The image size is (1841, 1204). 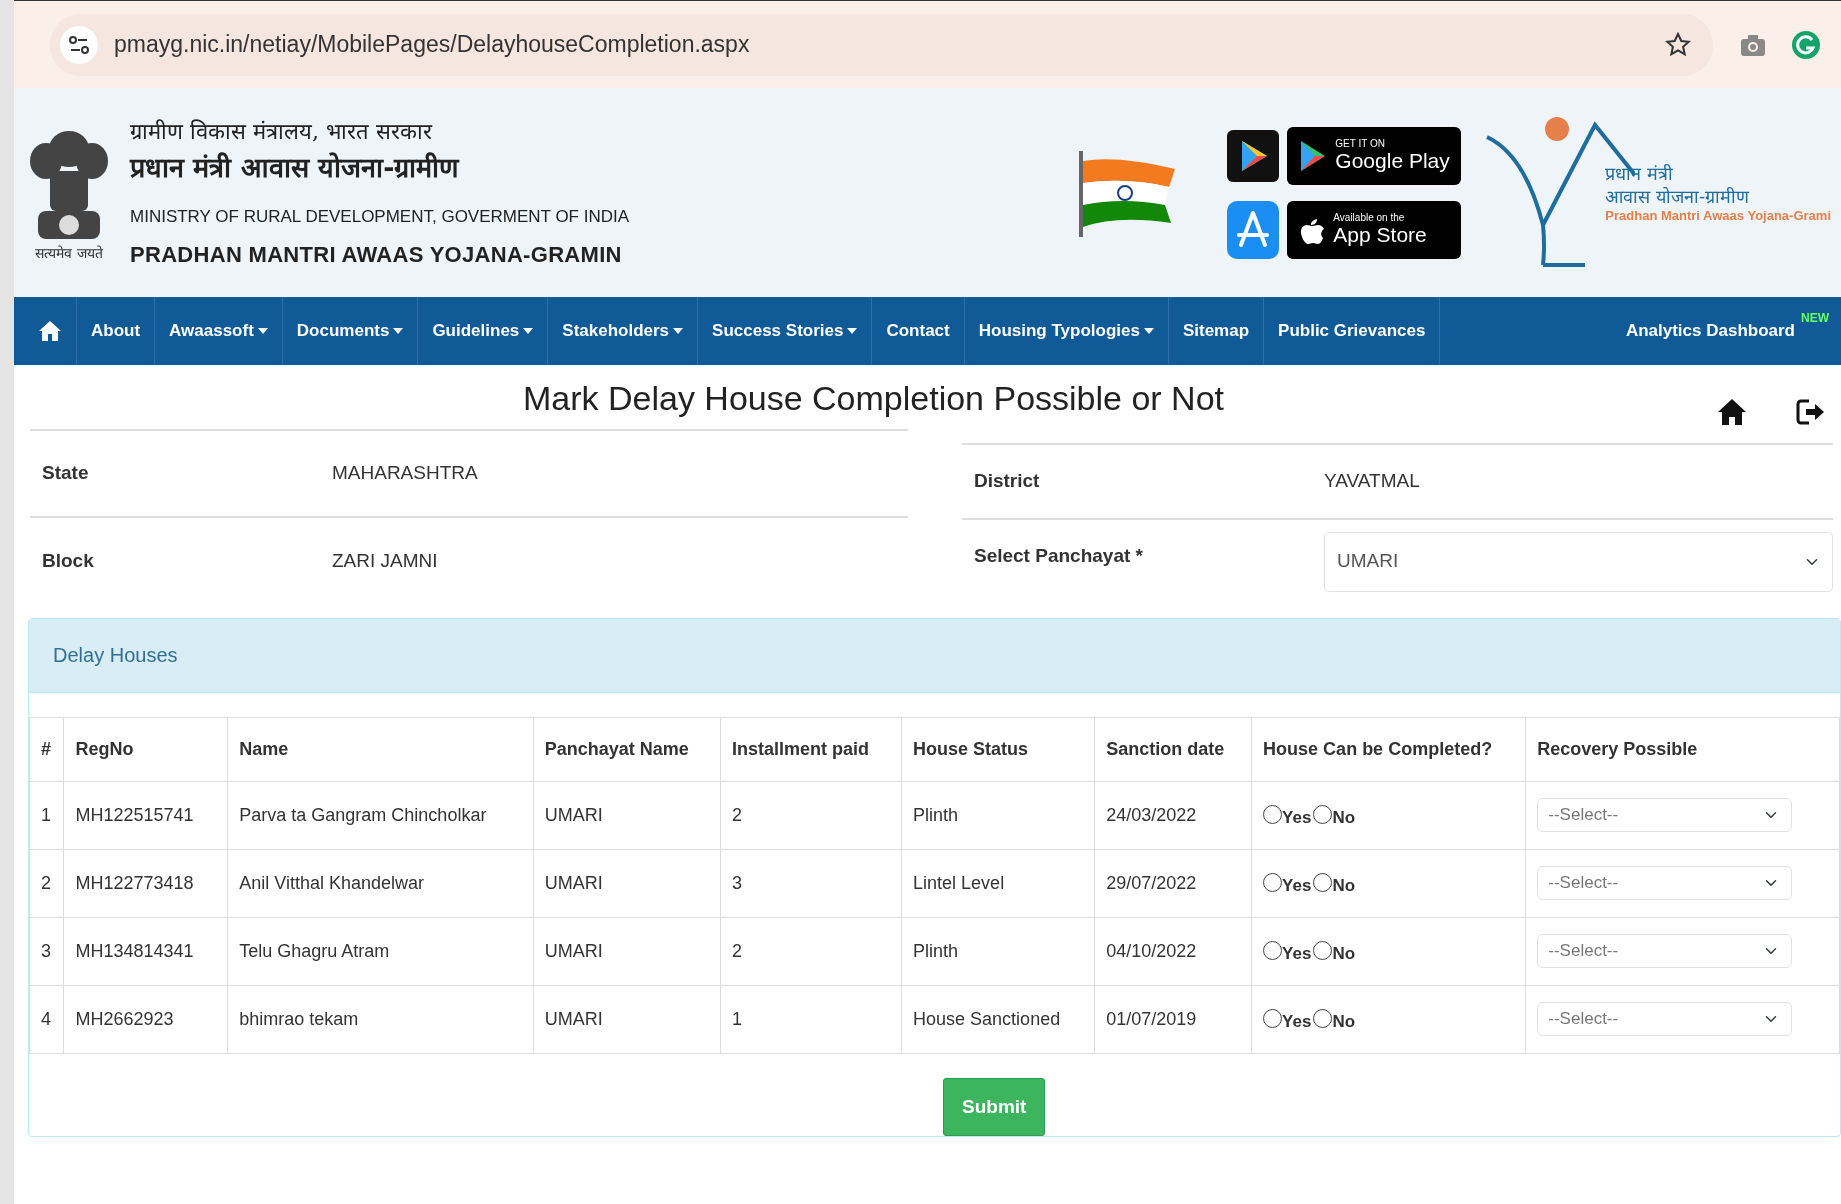 What do you see at coordinates (1374, 155) in the screenshot?
I see `google-play-badge: GET IT ON Google Play` at bounding box center [1374, 155].